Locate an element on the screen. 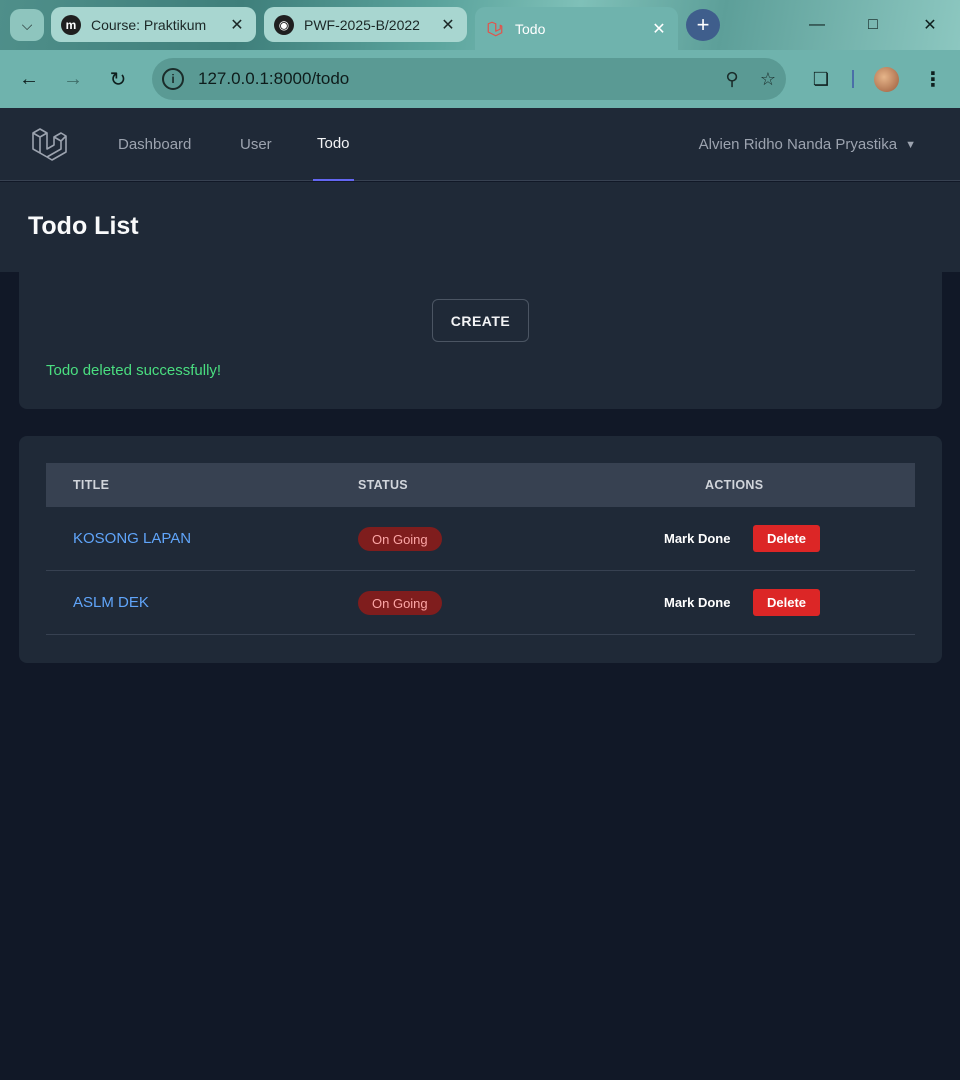  nav-link-todo: Todo is located at coordinates (333, 144).